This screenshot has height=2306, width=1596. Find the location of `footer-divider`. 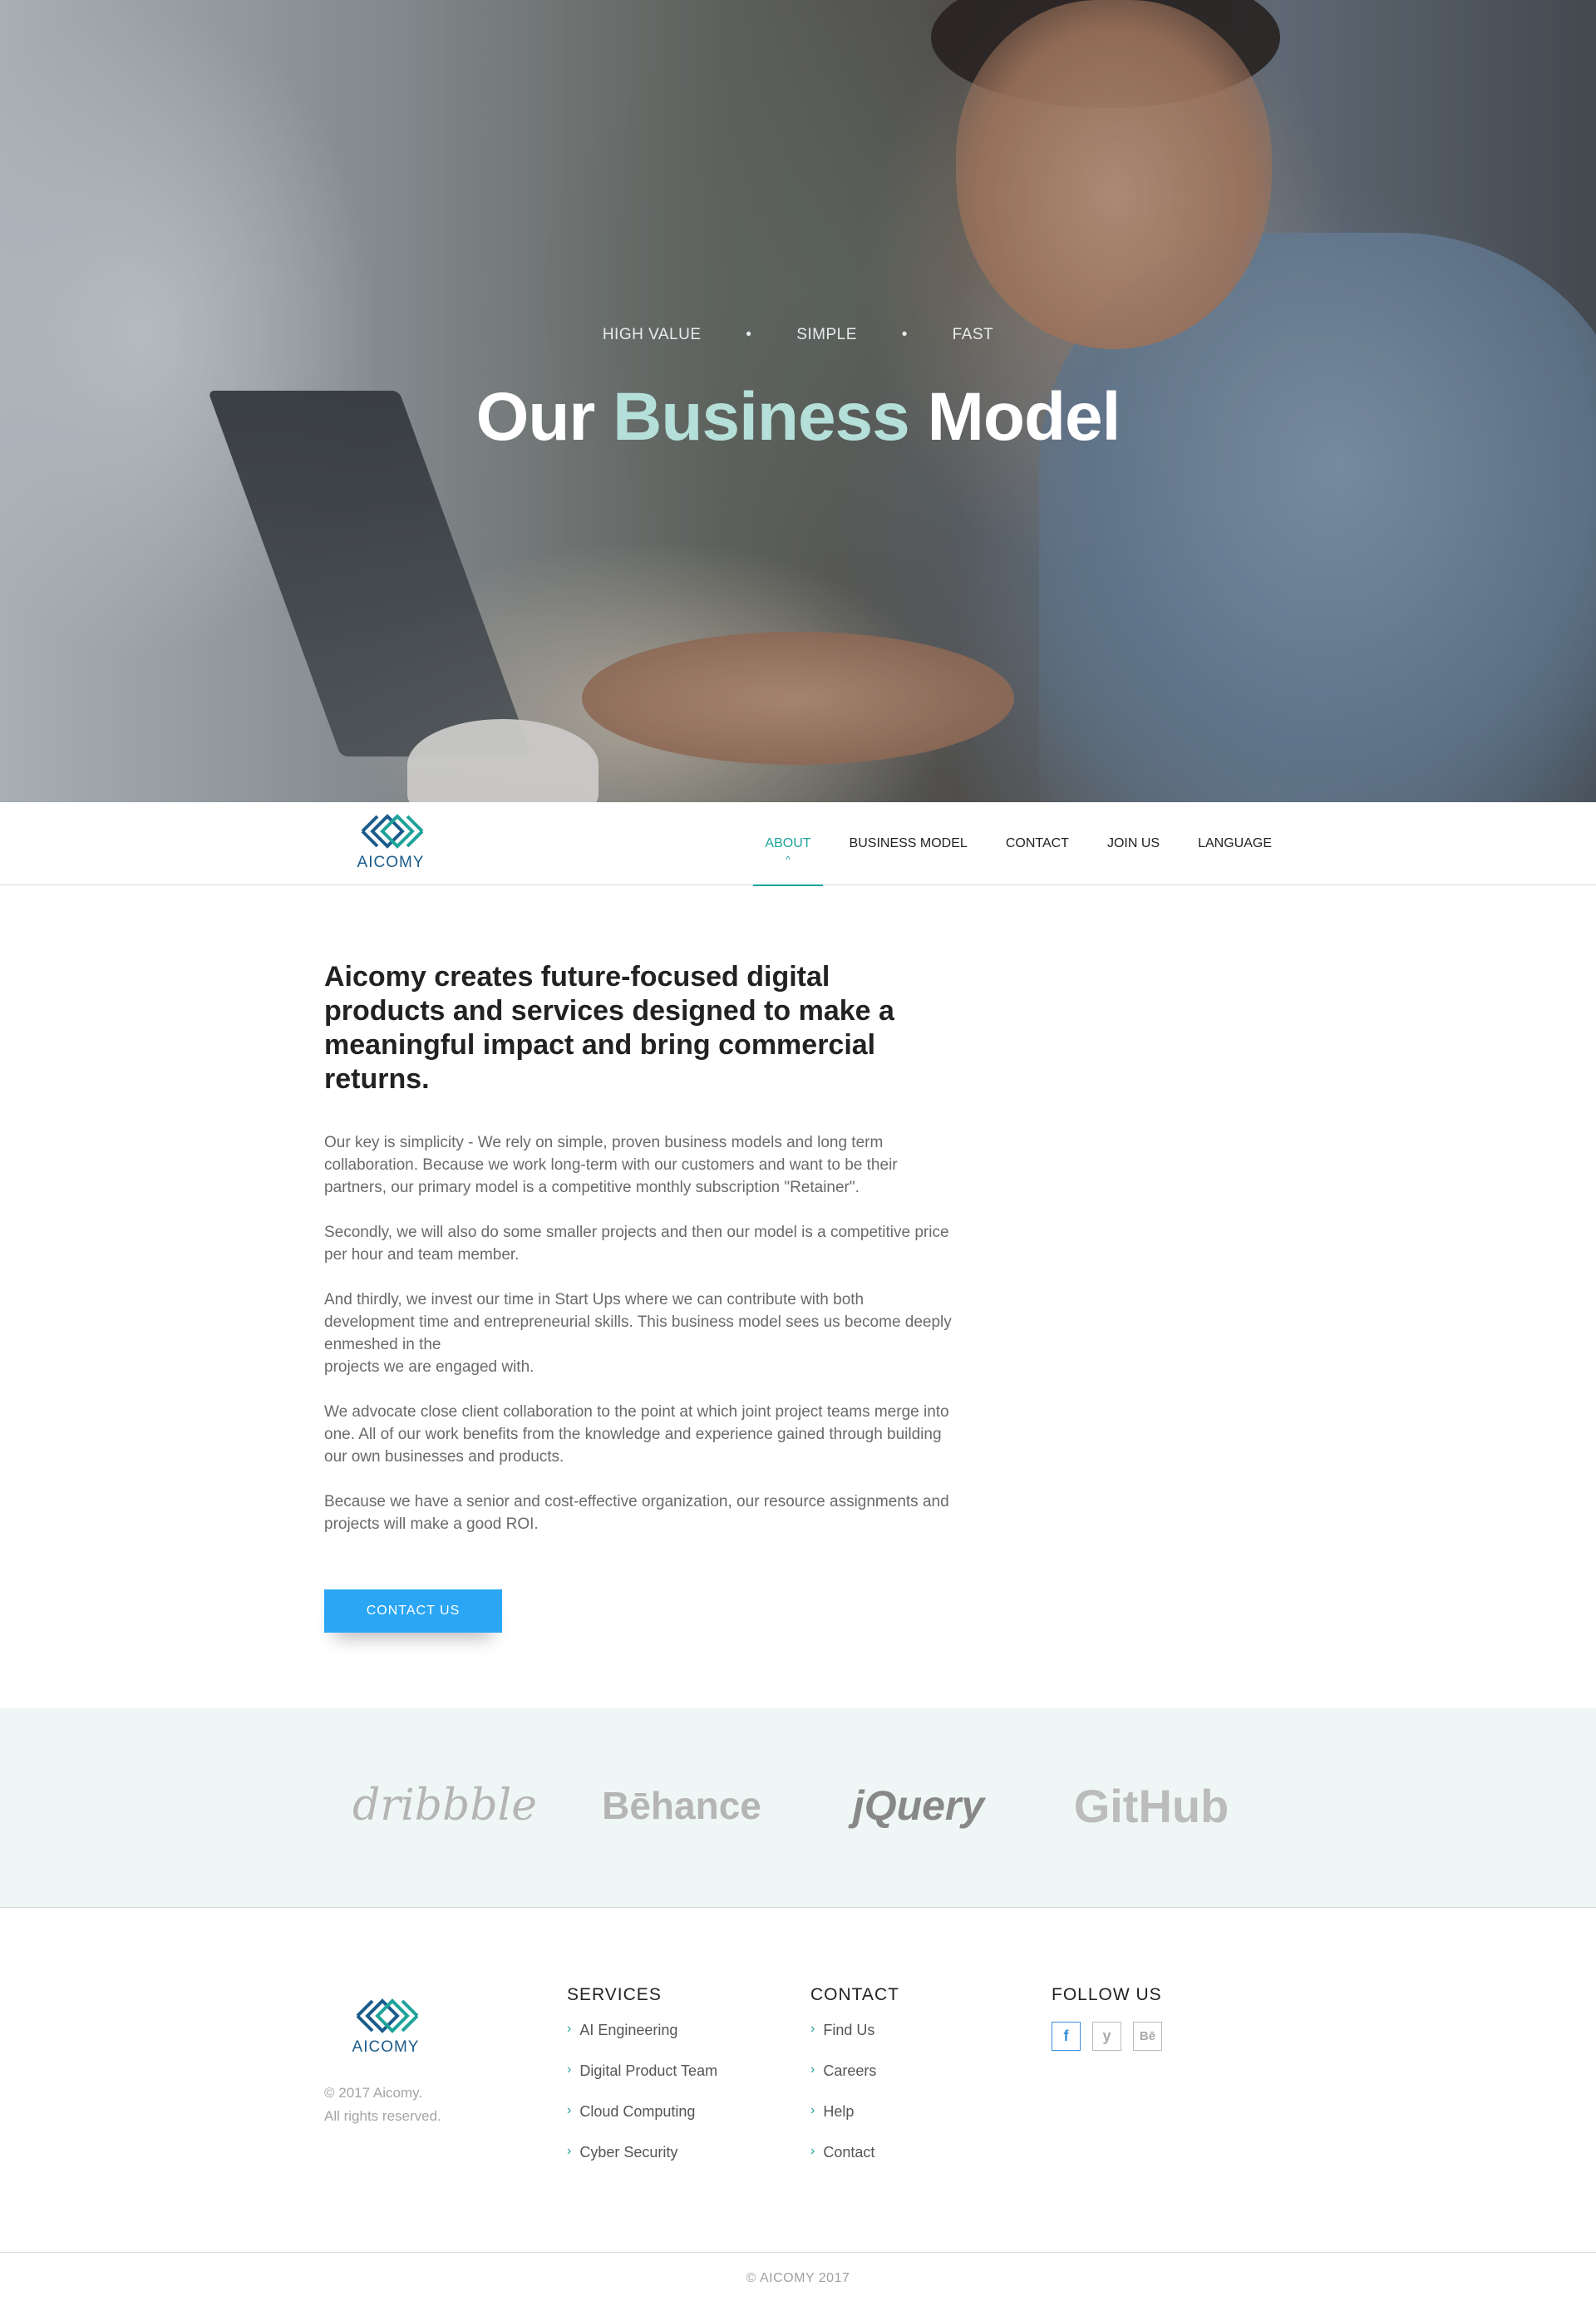

footer-divider is located at coordinates (798, 2252).